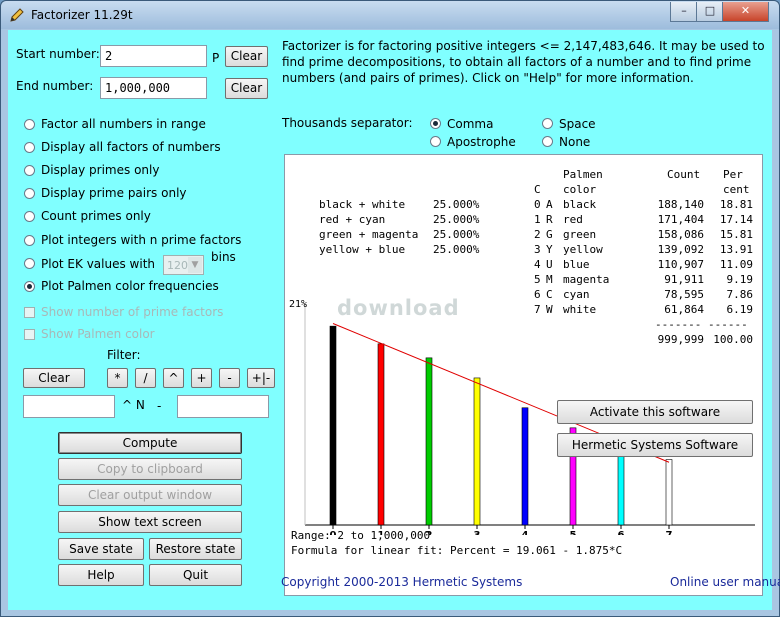 This screenshot has width=780, height=617. I want to click on display-primes-label: Display primes only, so click(100, 170).